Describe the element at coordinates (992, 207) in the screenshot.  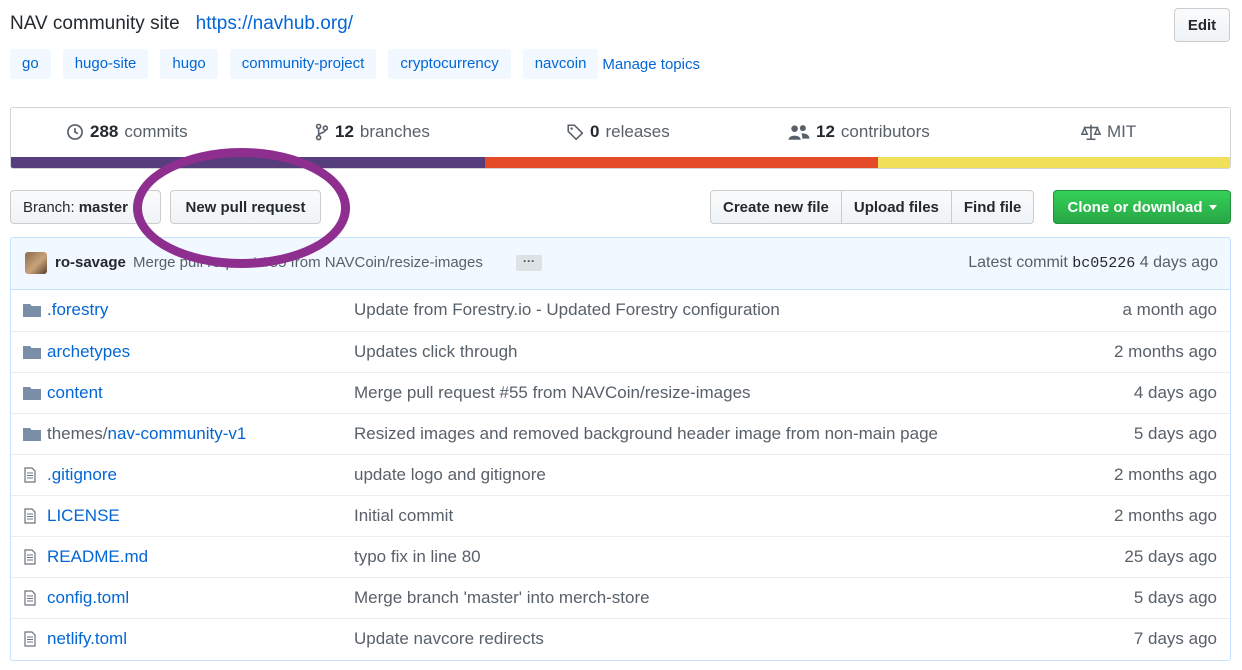
I see `find-file-button: Find file` at that location.